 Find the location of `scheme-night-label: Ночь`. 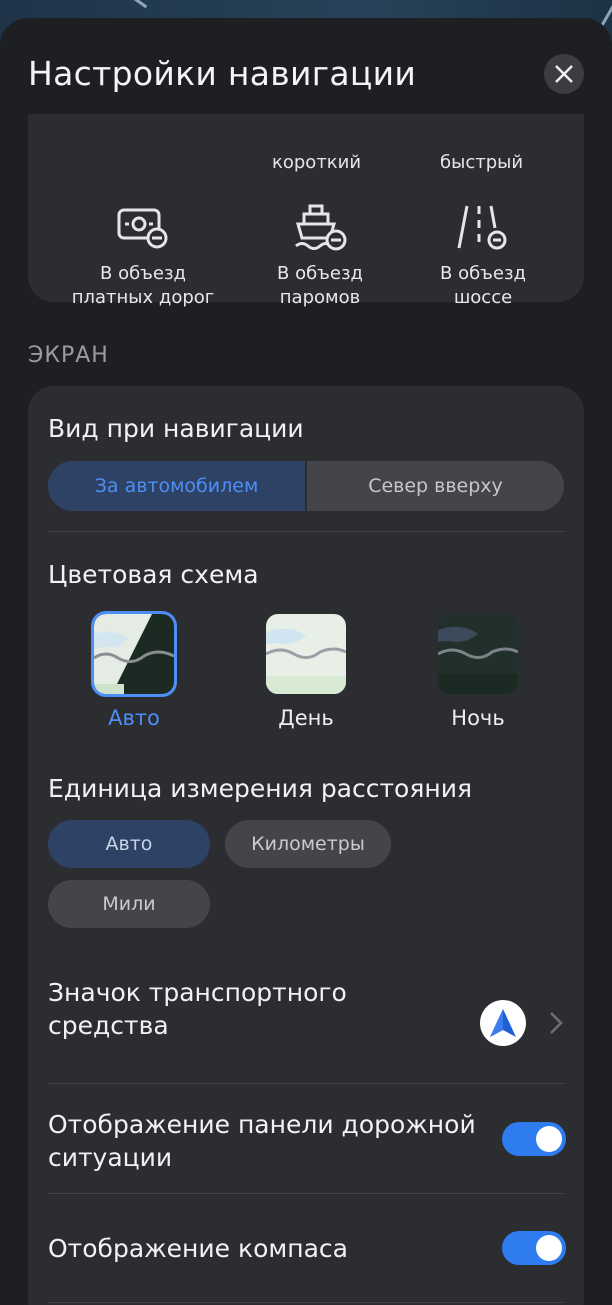

scheme-night-label: Ночь is located at coordinates (478, 718).